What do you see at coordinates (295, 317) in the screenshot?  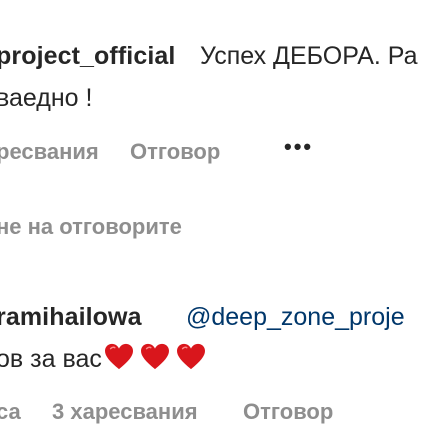 I see `mention-link: @deep_zone_proje` at bounding box center [295, 317].